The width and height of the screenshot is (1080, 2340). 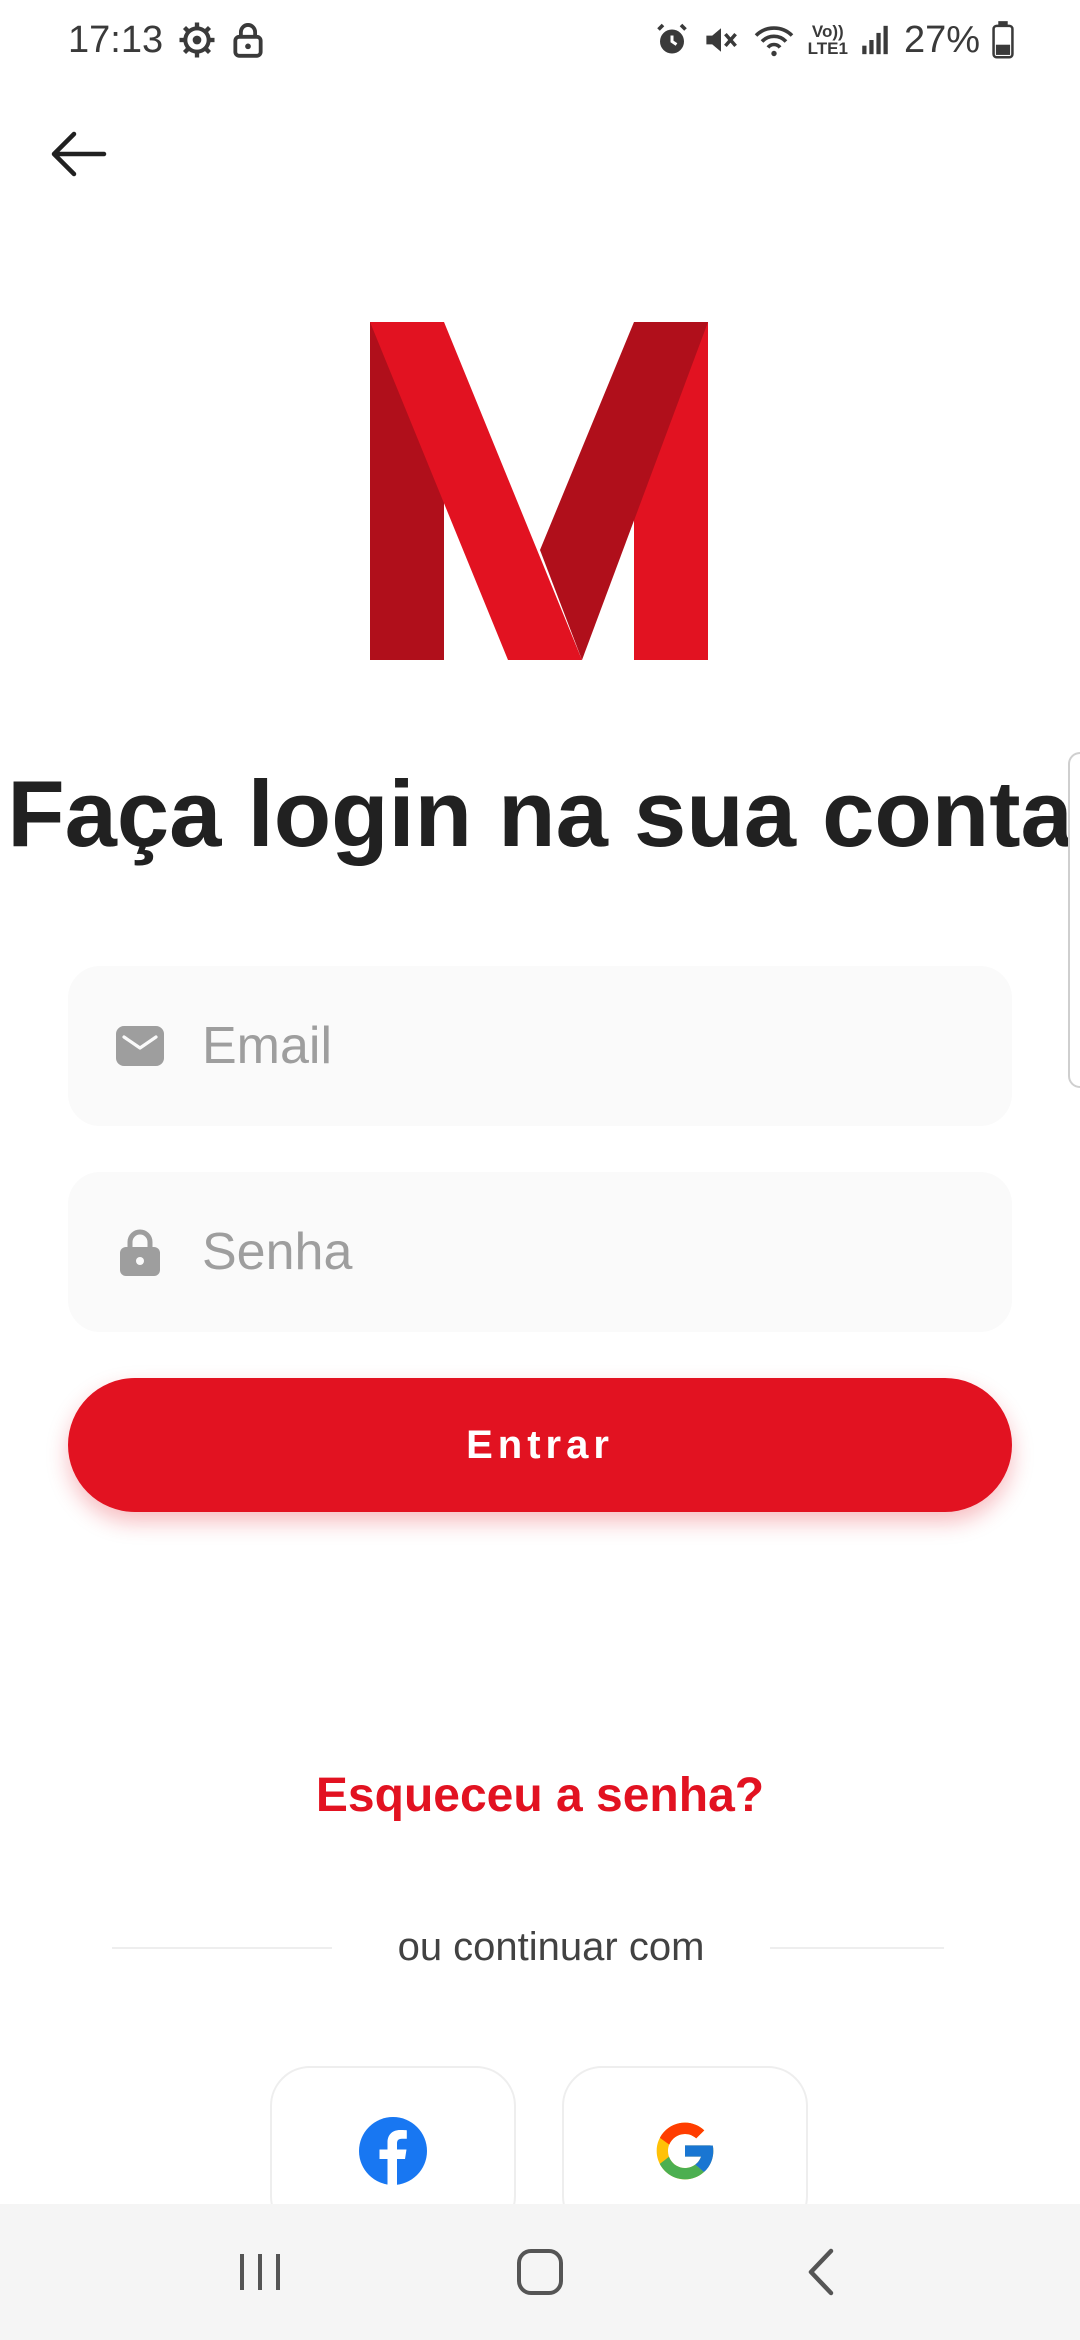 What do you see at coordinates (1003, 40) in the screenshot?
I see `battery-icon` at bounding box center [1003, 40].